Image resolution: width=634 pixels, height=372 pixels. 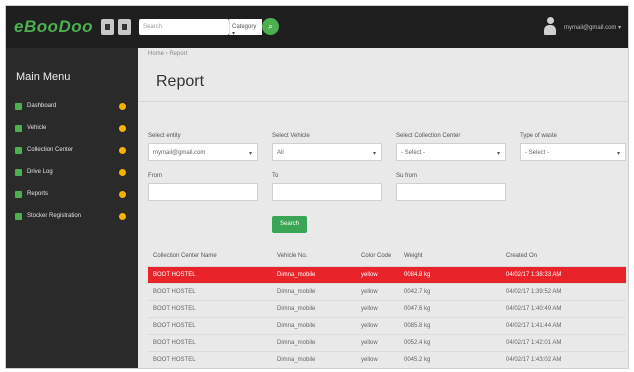 What do you see at coordinates (72, 195) in the screenshot?
I see `sidebar-item-reports: Reports` at bounding box center [72, 195].